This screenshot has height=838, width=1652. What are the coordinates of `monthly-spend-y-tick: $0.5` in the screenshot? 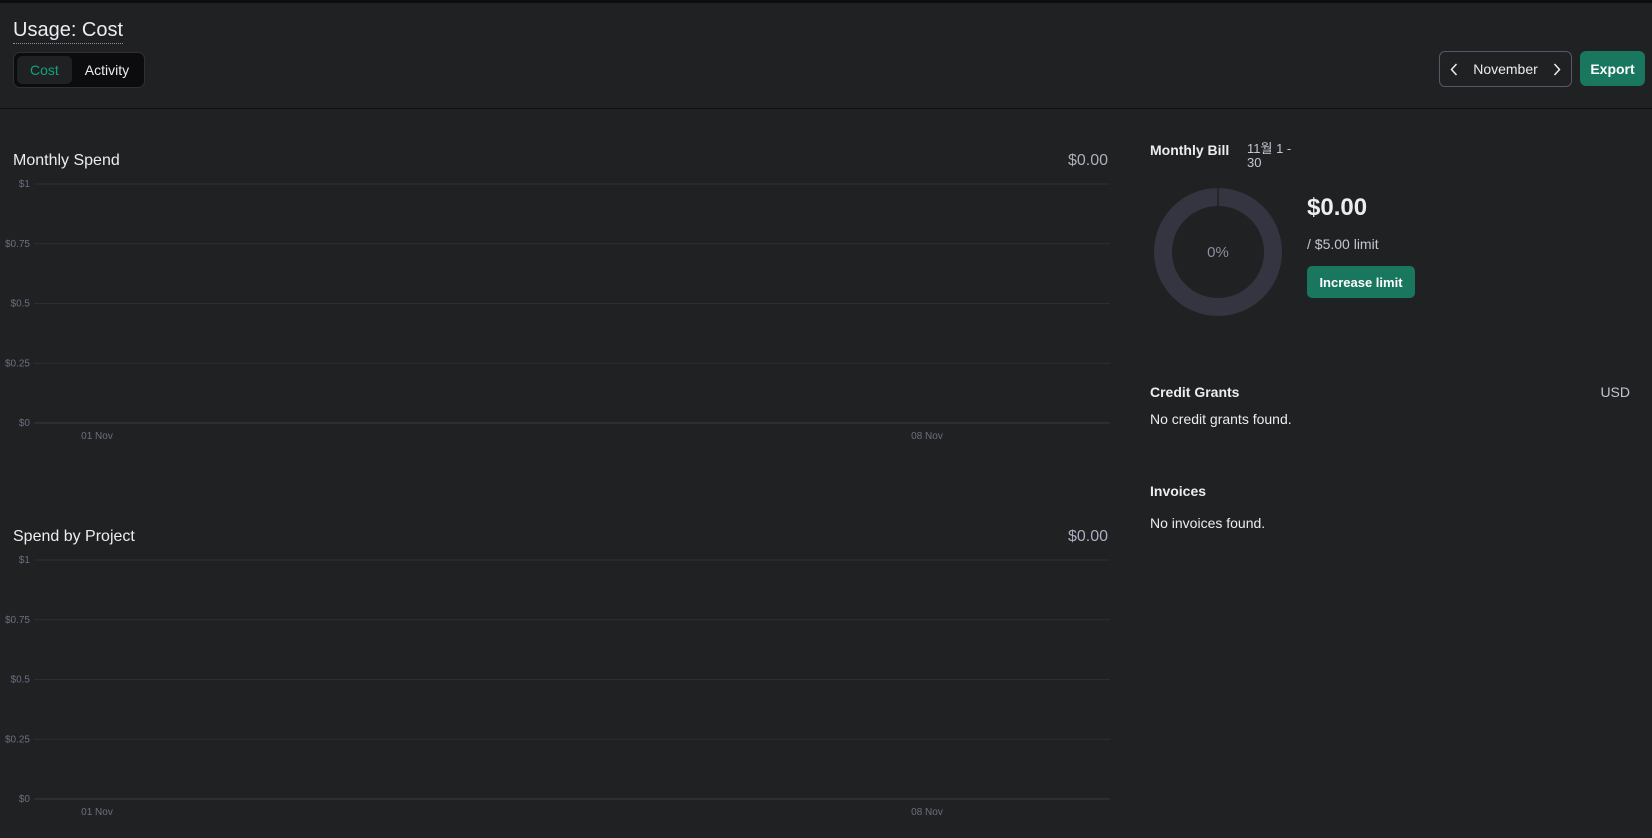 It's located at (21, 304).